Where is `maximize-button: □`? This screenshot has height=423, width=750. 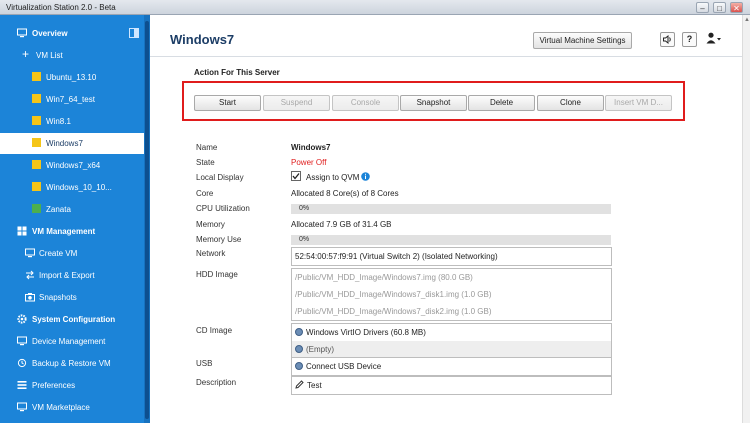 maximize-button: □ is located at coordinates (719, 7).